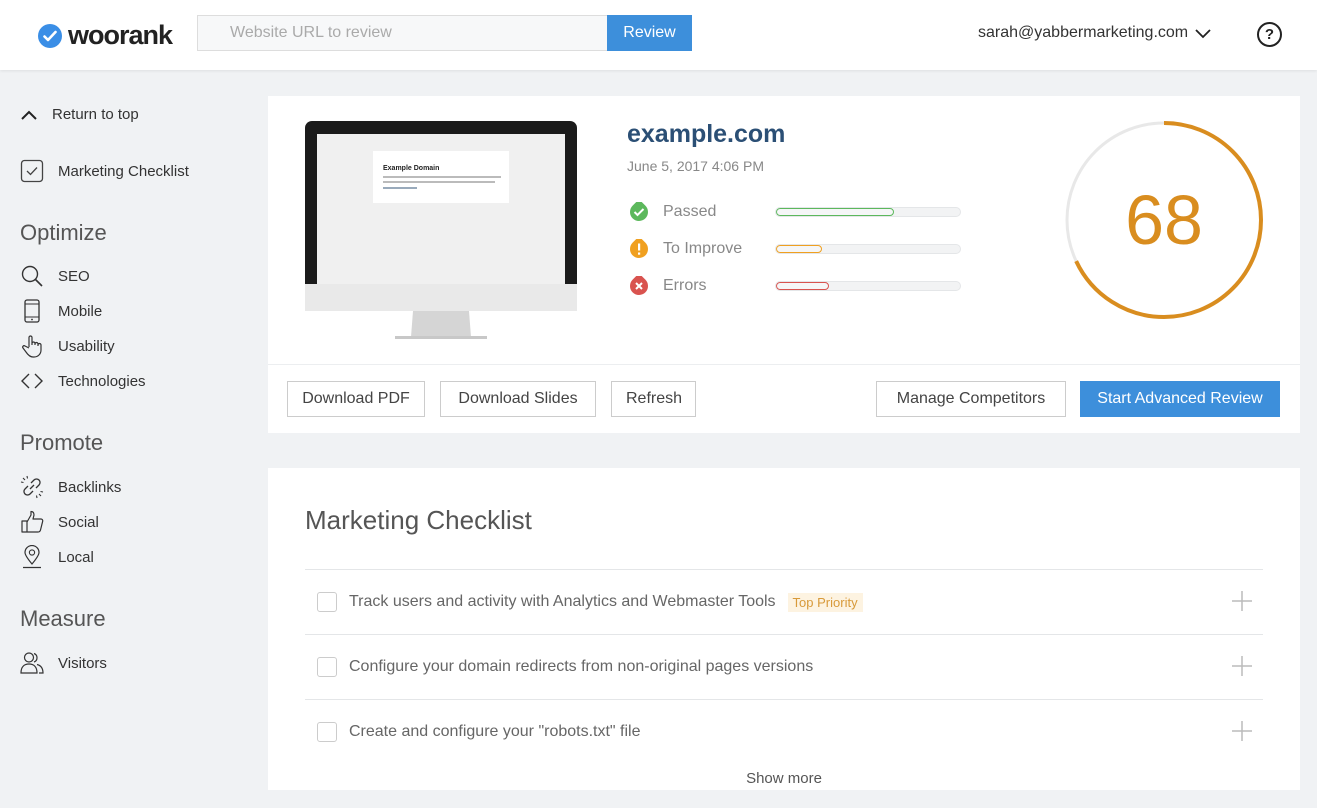 This screenshot has height=808, width=1317. I want to click on help-icon: ?, so click(1269, 34).